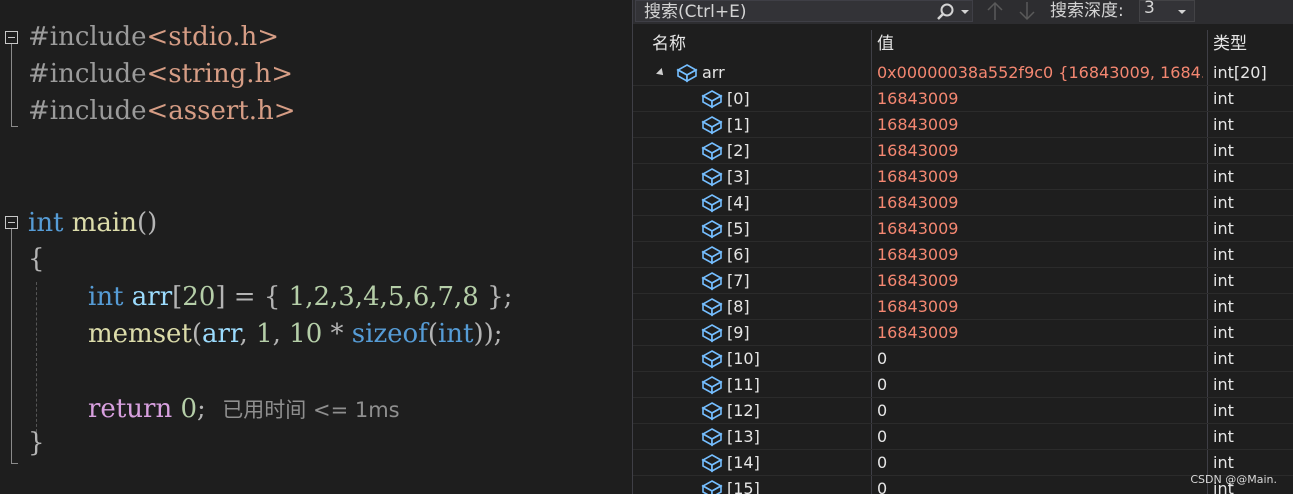 Image resolution: width=1293 pixels, height=494 pixels. Describe the element at coordinates (1182, 12) in the screenshot. I see `chevron-down-icon` at that location.